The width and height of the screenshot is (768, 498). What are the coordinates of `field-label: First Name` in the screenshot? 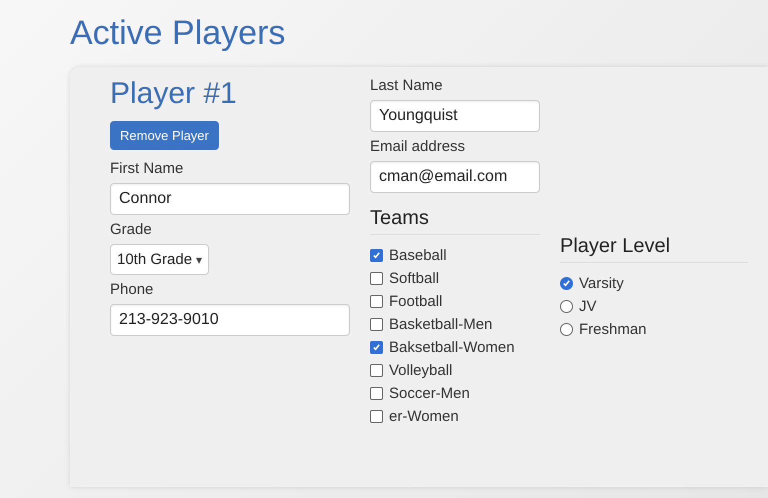 It's located at (147, 168).